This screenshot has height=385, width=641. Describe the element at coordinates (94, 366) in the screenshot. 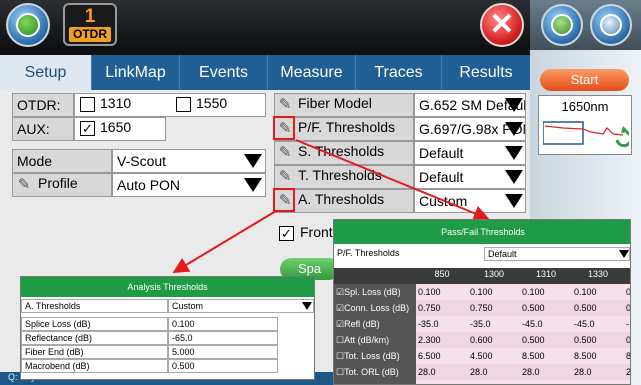

I see `macrobend-label: Macrobend (dB)` at that location.